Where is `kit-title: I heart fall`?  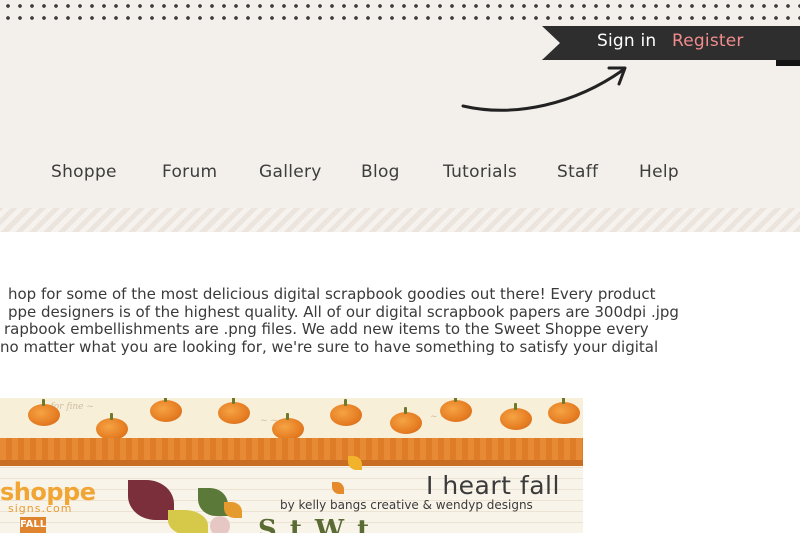
kit-title: I heart fall is located at coordinates (493, 485).